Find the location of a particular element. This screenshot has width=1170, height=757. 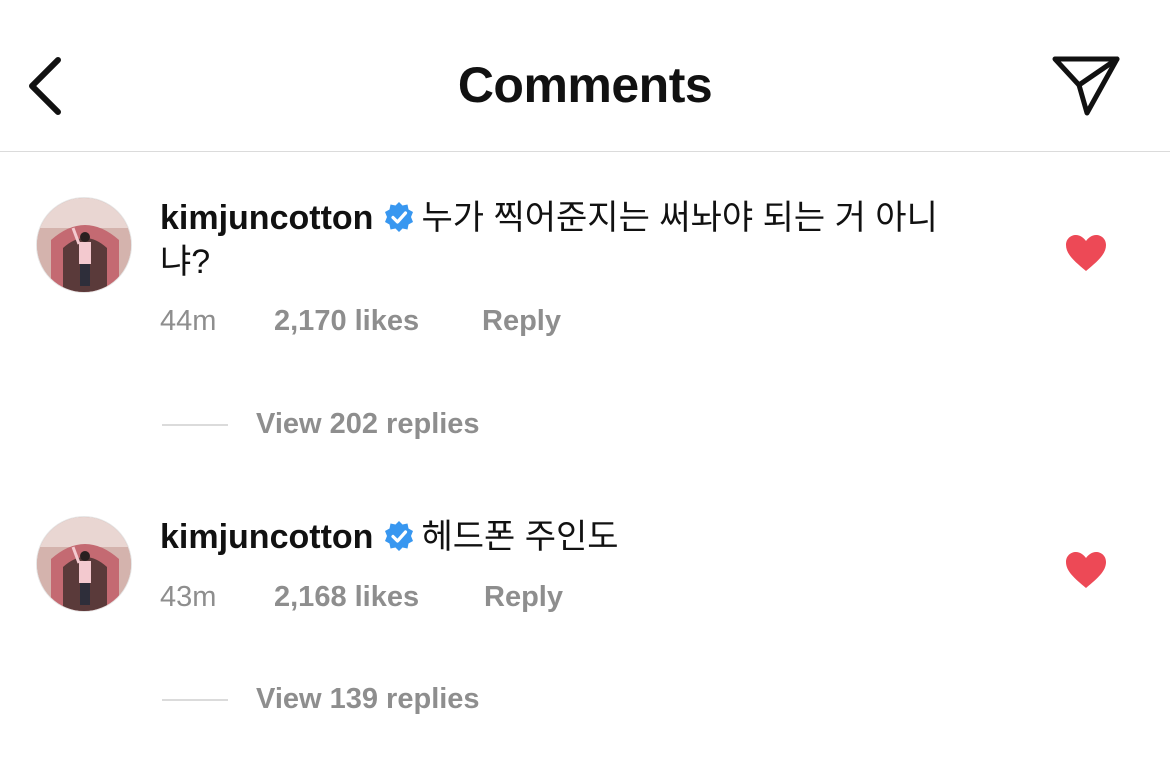

comment-text-block: kimjuncotton 헤드폰 주인도 is located at coordinates (570, 537).